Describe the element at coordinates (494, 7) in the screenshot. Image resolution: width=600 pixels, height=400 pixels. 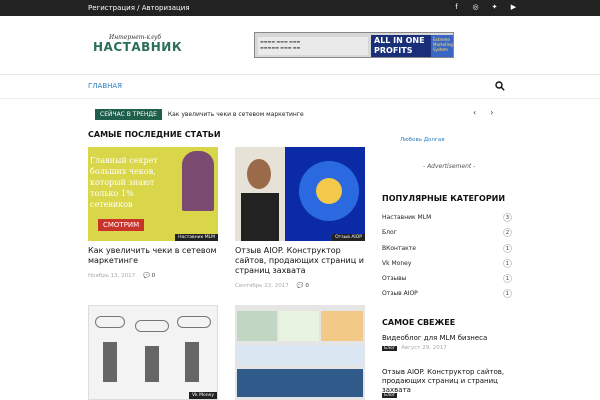
I see `twitter-icon: ✦` at that location.